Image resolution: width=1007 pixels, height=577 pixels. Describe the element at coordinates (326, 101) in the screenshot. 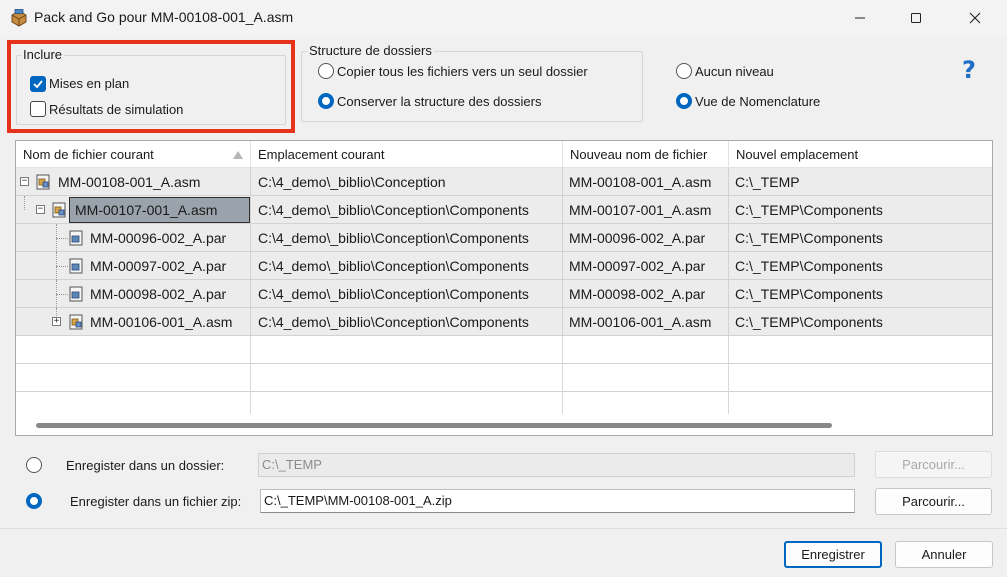

I see `keep-folder-structure-radio` at that location.